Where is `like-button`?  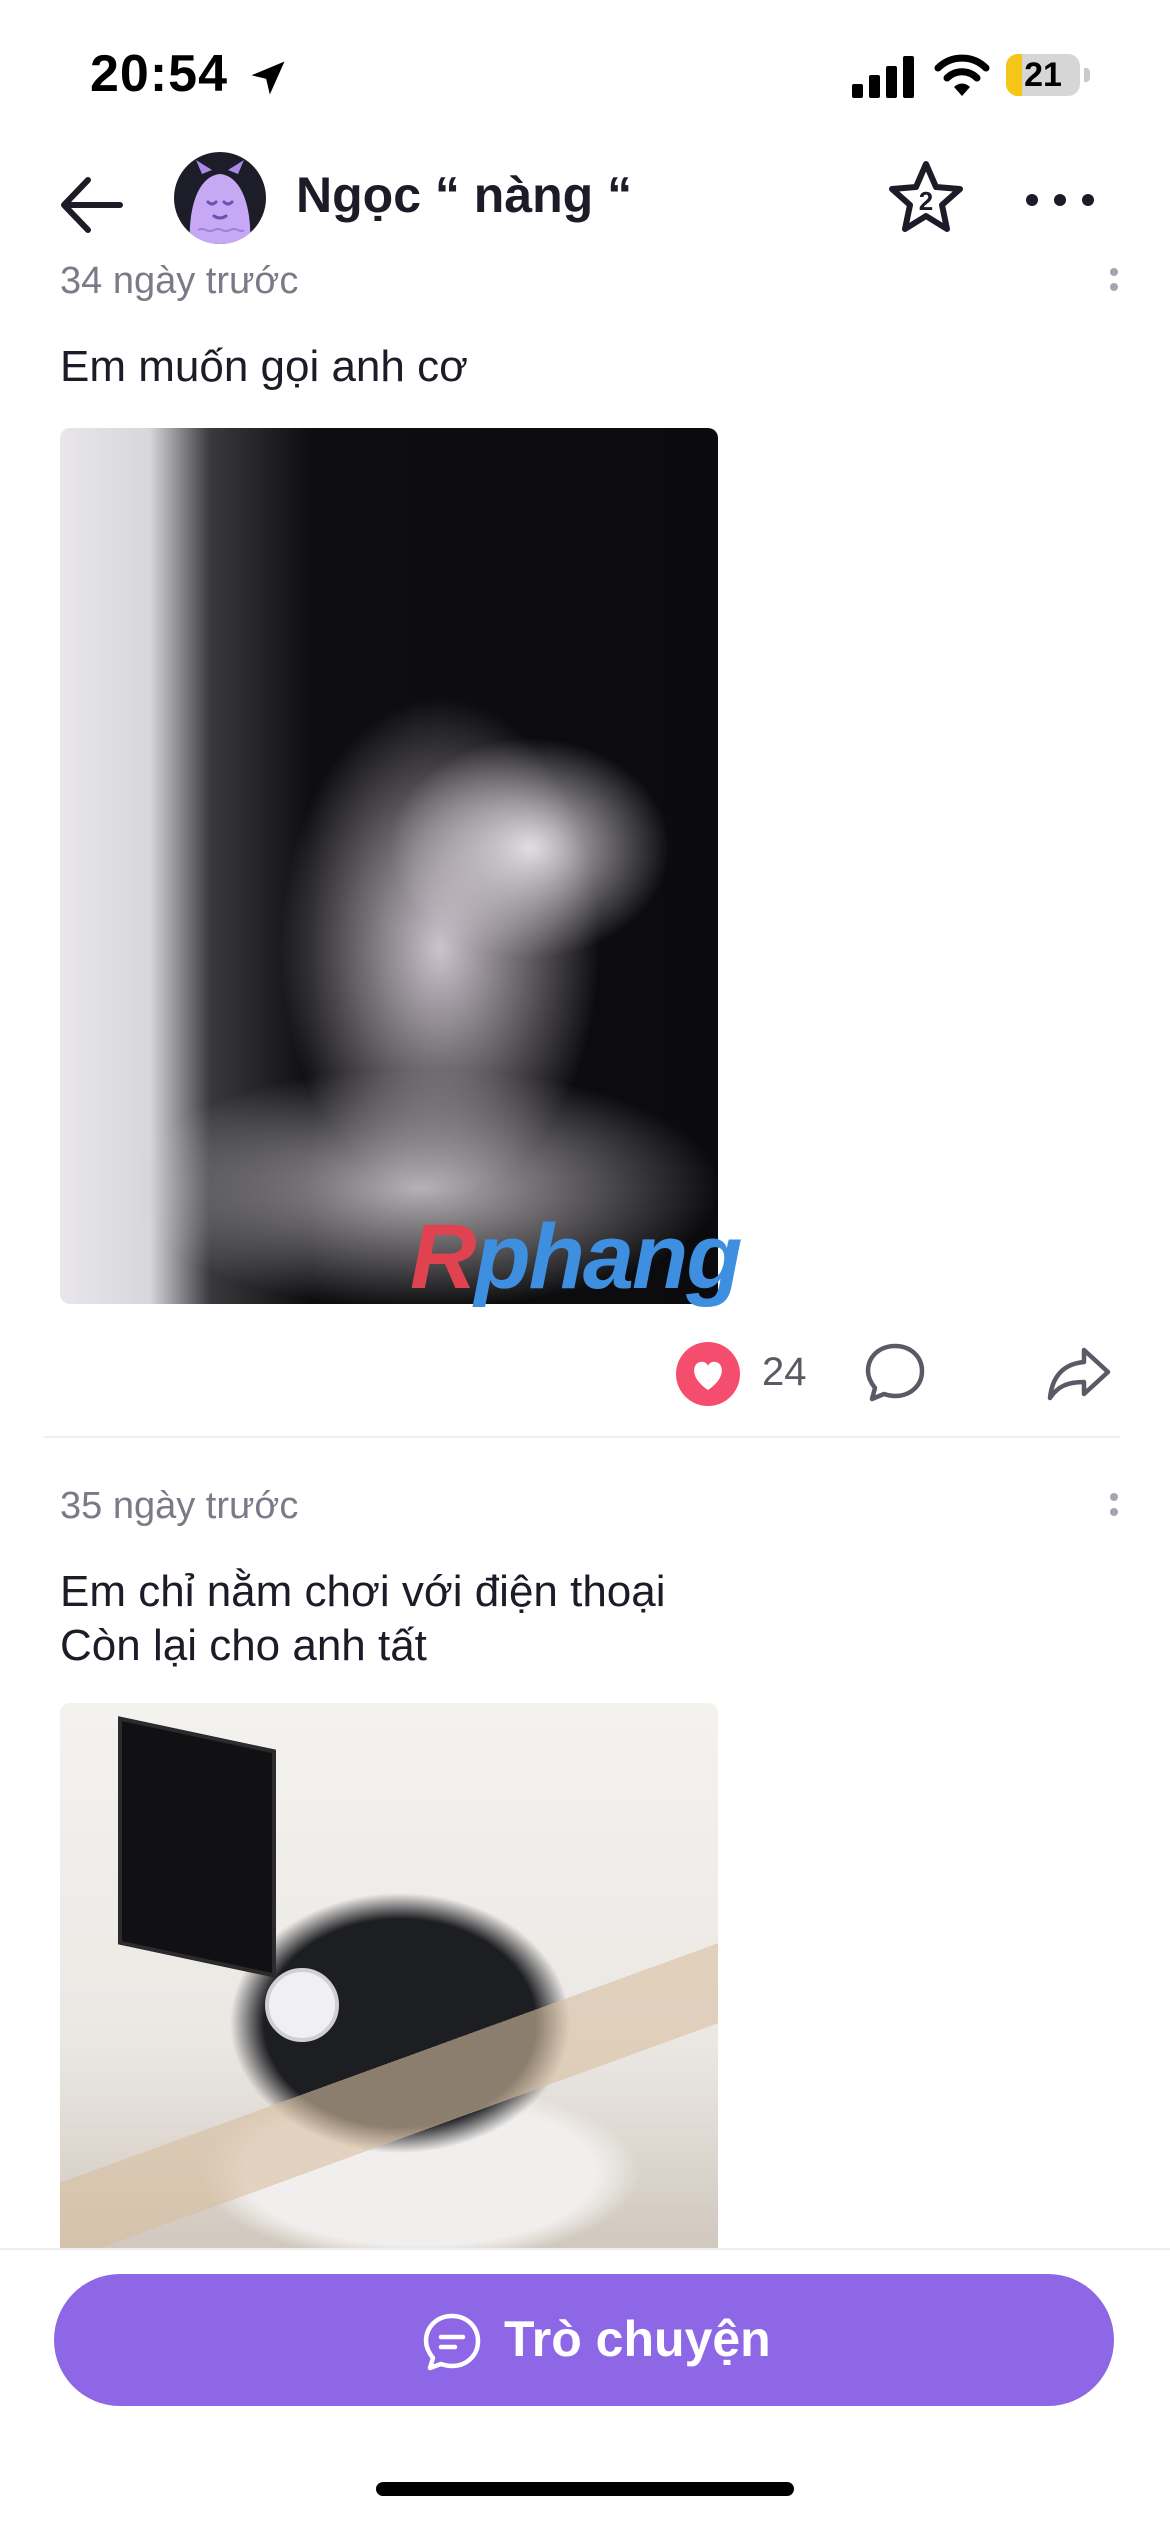
like-button is located at coordinates (708, 1374).